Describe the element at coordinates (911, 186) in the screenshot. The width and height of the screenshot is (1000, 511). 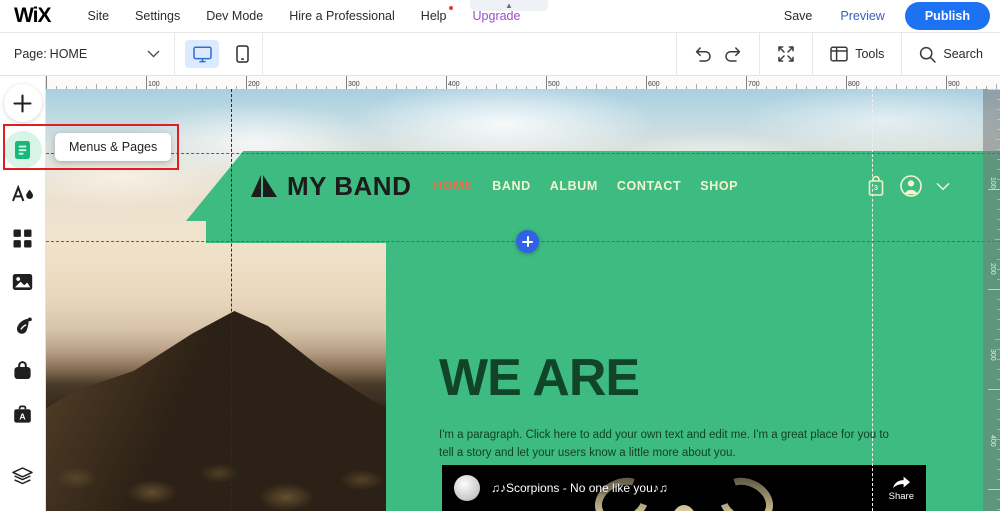
I see `account-avatar-icon` at that location.